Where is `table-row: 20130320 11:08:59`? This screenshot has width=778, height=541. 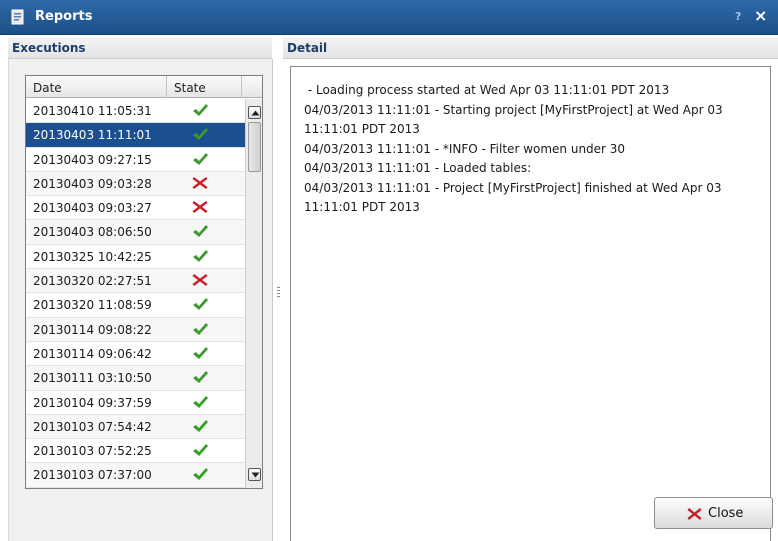
table-row: 20130320 11:08:59 is located at coordinates (135, 305).